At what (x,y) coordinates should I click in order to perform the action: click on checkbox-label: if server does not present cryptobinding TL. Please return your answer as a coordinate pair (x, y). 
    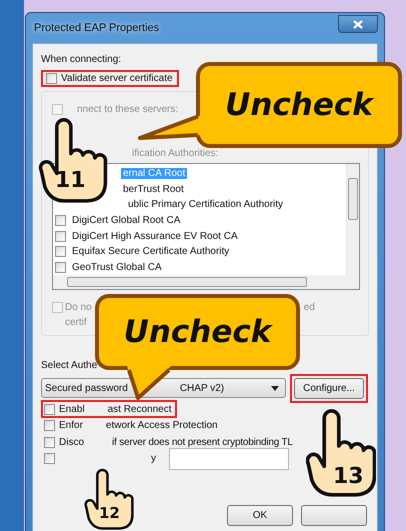
    Looking at the image, I should click on (202, 442).